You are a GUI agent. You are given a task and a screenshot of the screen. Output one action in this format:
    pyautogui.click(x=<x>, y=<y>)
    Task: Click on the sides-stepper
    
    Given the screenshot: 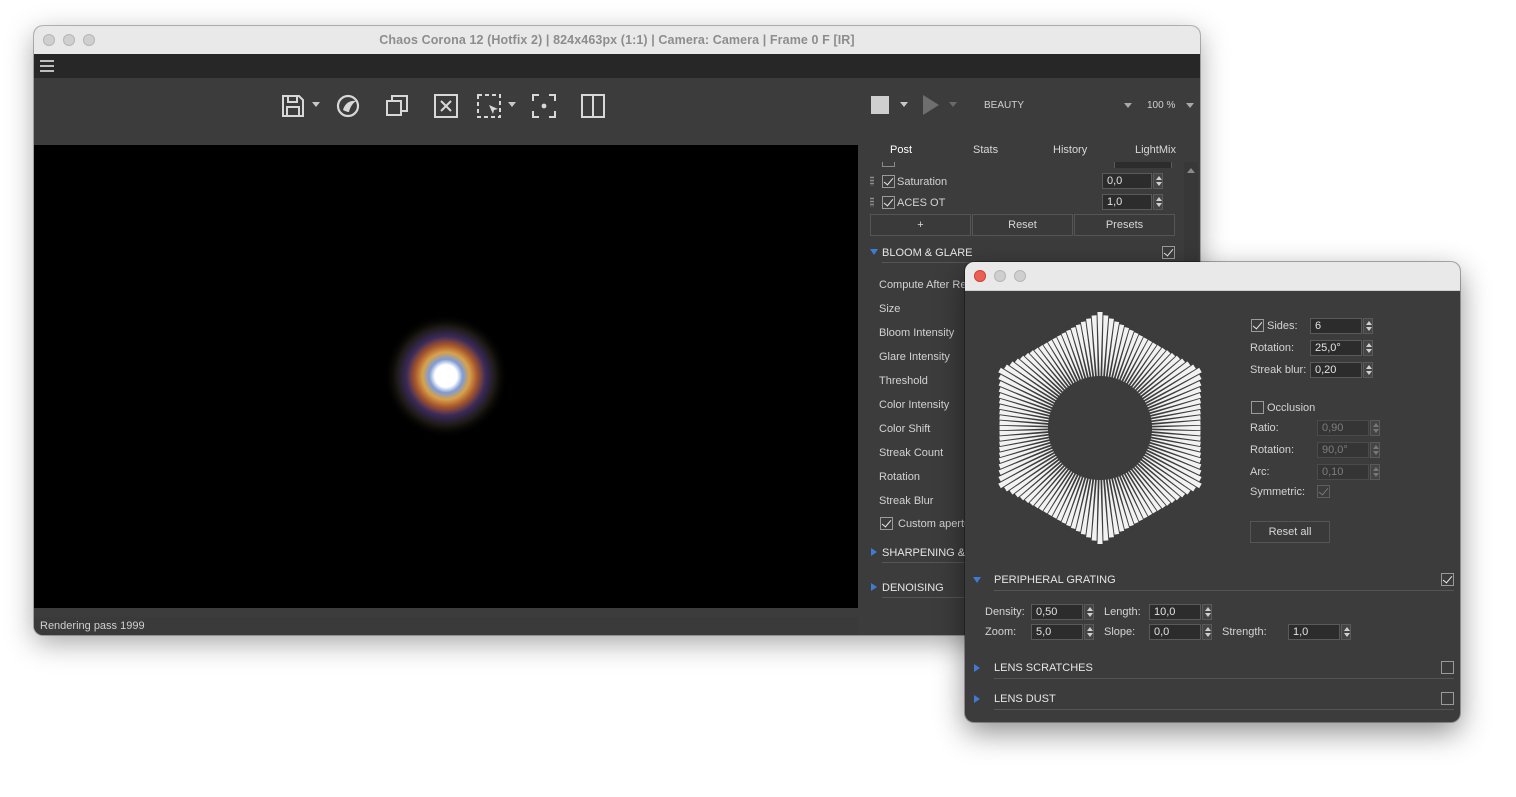 What is the action you would take?
    pyautogui.click(x=1368, y=326)
    